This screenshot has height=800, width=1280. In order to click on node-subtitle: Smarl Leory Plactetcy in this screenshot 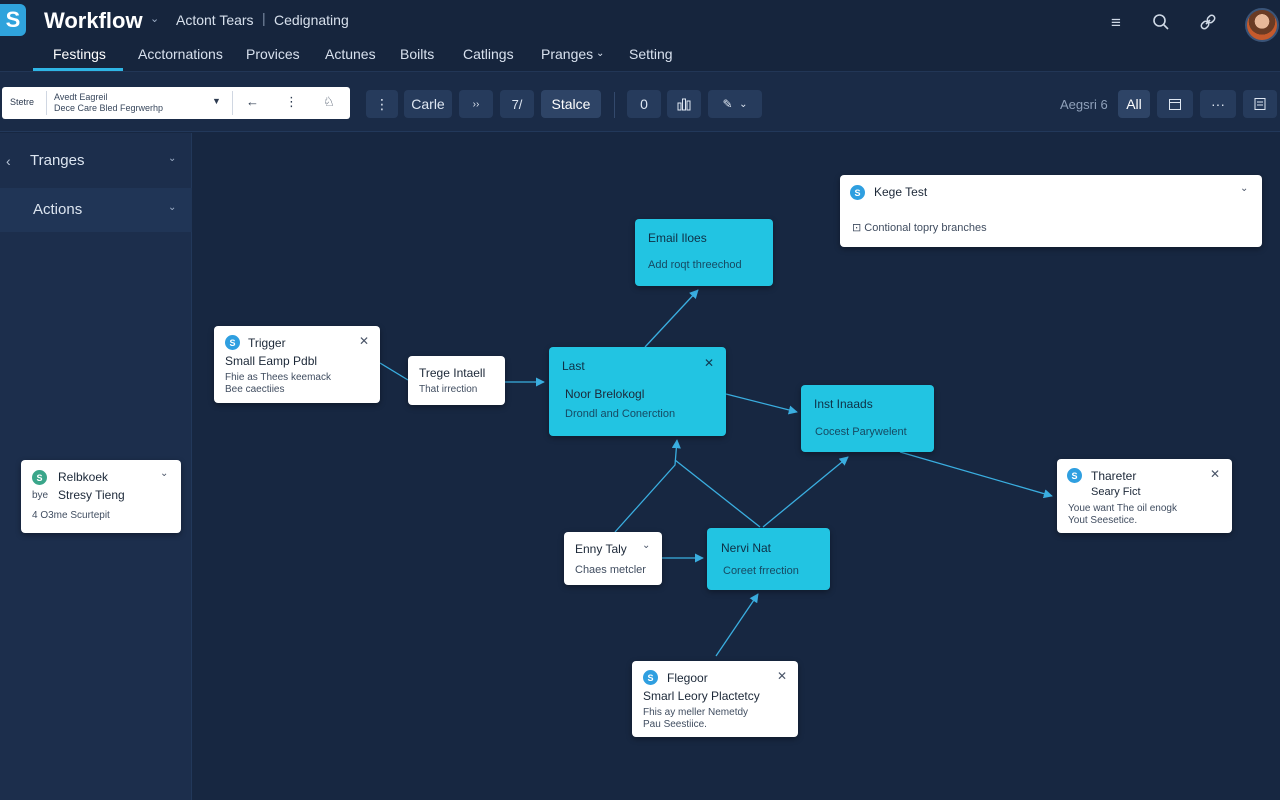, I will do `click(701, 696)`.